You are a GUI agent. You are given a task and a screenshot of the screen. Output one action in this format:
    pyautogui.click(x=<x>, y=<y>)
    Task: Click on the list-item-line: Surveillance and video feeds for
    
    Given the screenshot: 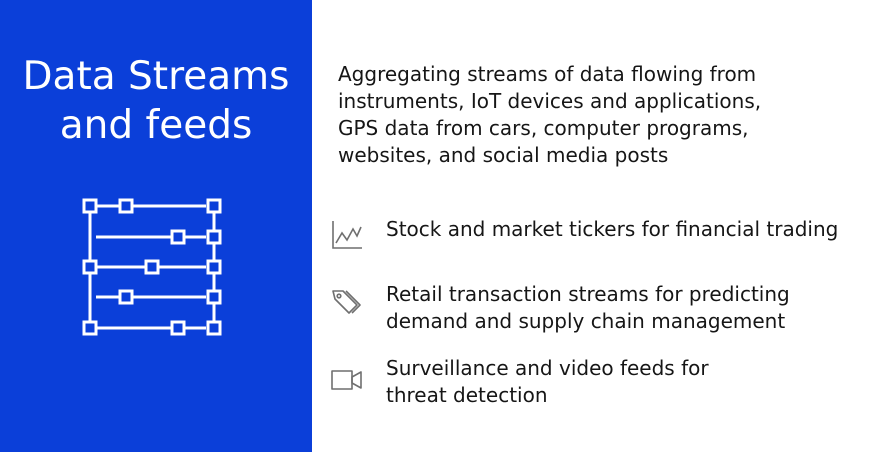 What is the action you would take?
    pyautogui.click(x=547, y=368)
    